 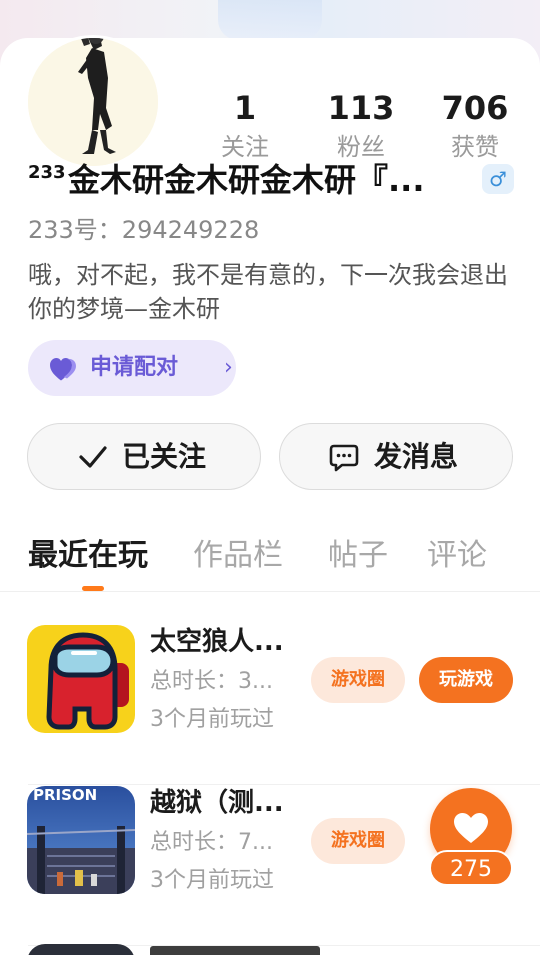 I want to click on row-divider, so click(x=284, y=784).